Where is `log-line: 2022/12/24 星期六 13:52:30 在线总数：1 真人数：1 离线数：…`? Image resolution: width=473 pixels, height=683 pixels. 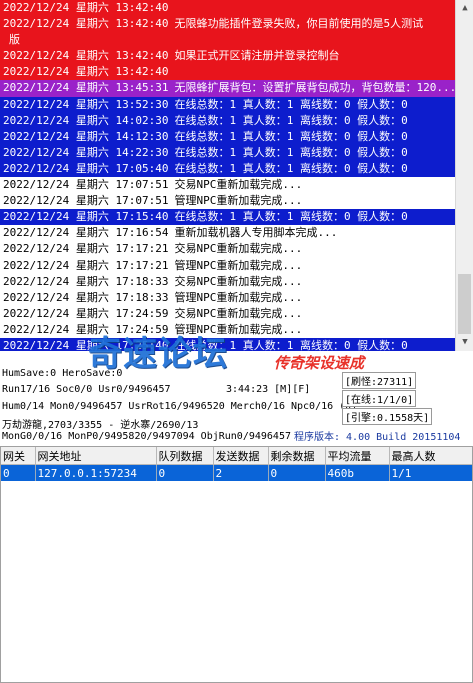
log-line: 2022/12/24 星期六 13:52:30 在线总数：1 真人数：1 离线数：… is located at coordinates (227, 104).